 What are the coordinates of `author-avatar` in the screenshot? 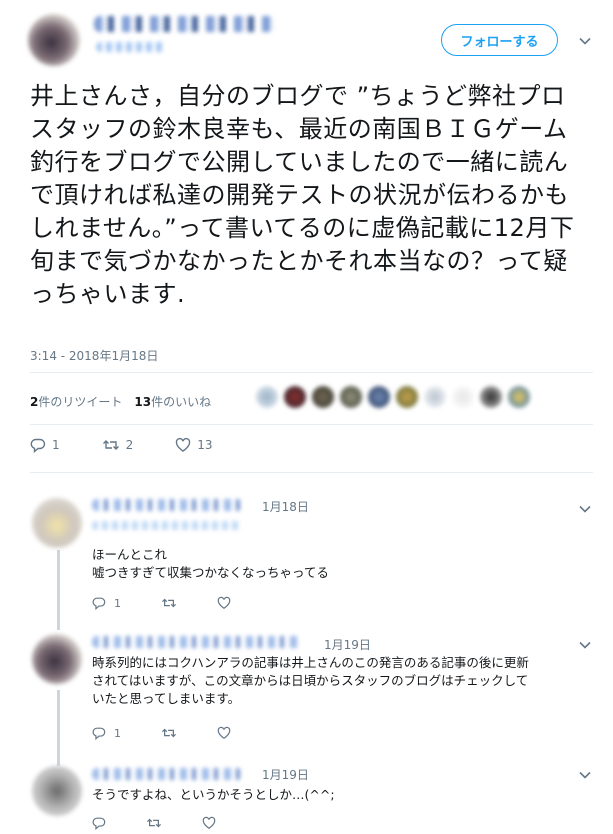 It's located at (54, 40).